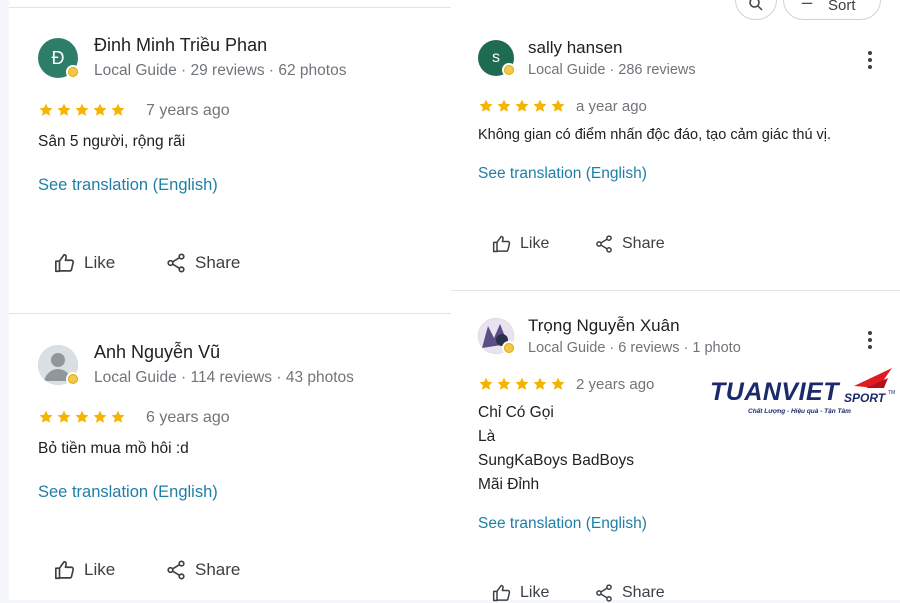  What do you see at coordinates (516, 412) in the screenshot?
I see `review-text-line: Chỉ Có Gọi` at bounding box center [516, 412].